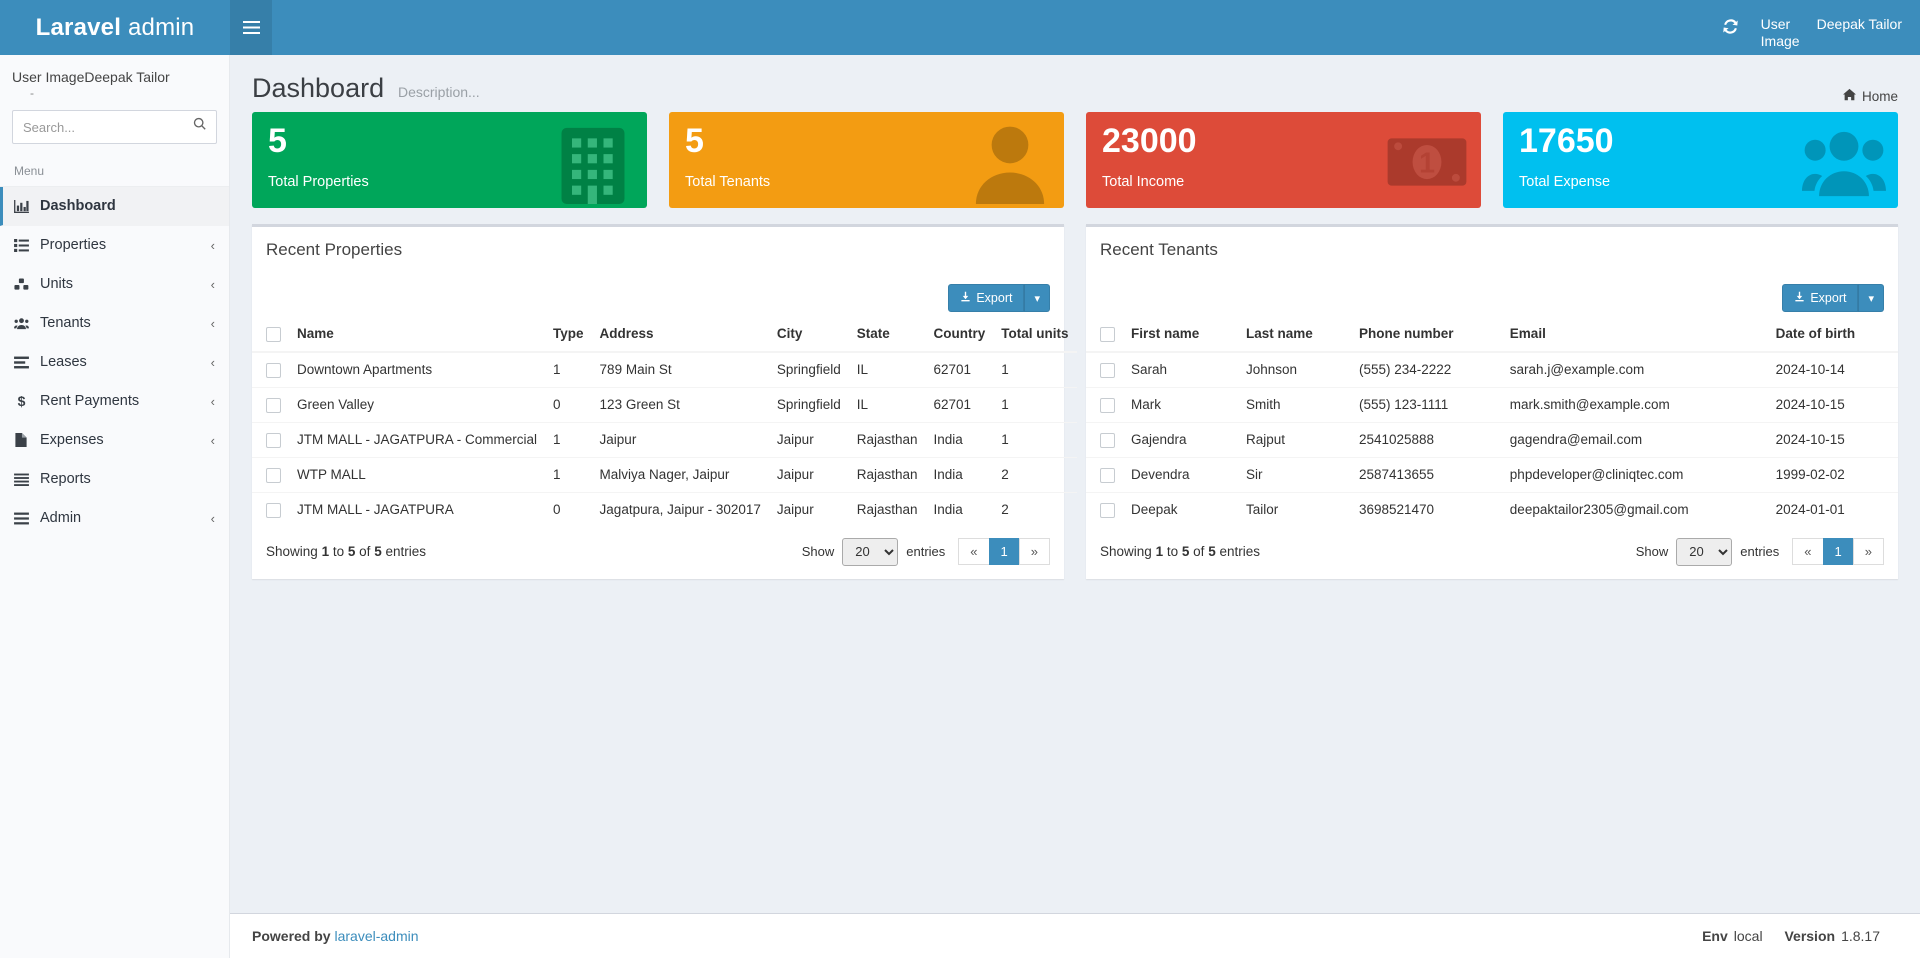 The height and width of the screenshot is (958, 1920). I want to click on sidebar-item-leases: Leases ‹, so click(114, 362).